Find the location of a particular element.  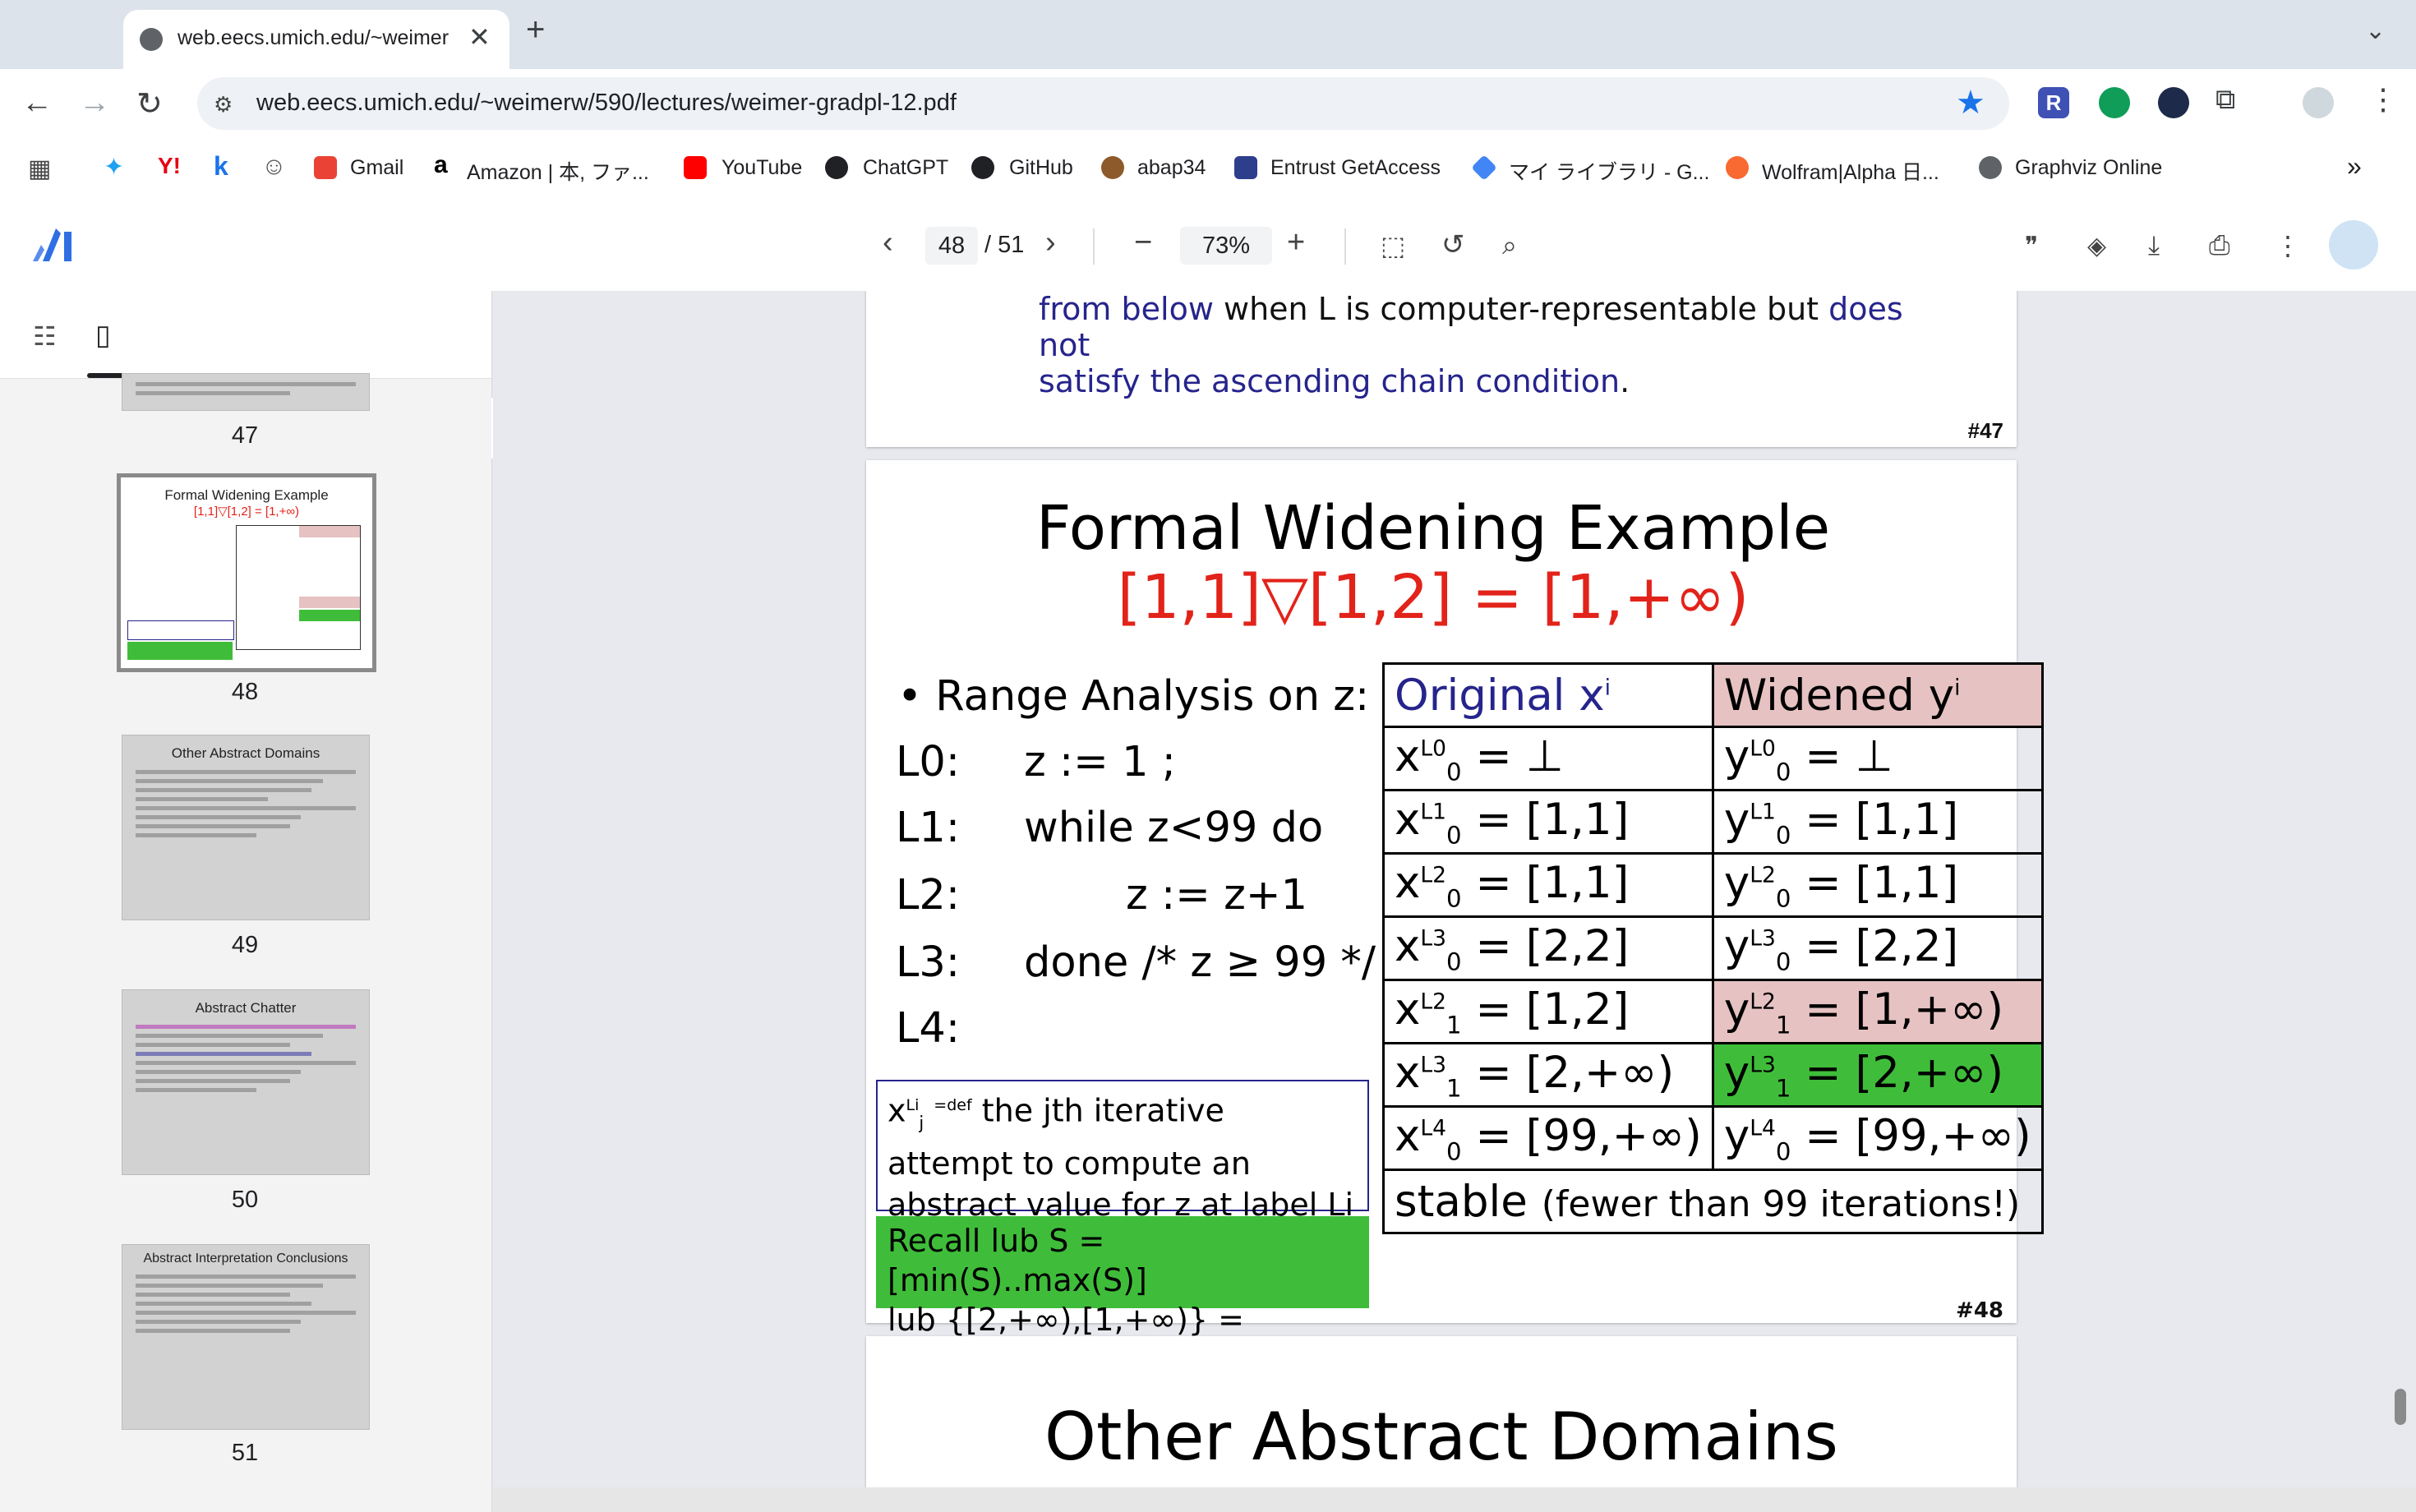

new-tab-button: + is located at coordinates (535, 30).